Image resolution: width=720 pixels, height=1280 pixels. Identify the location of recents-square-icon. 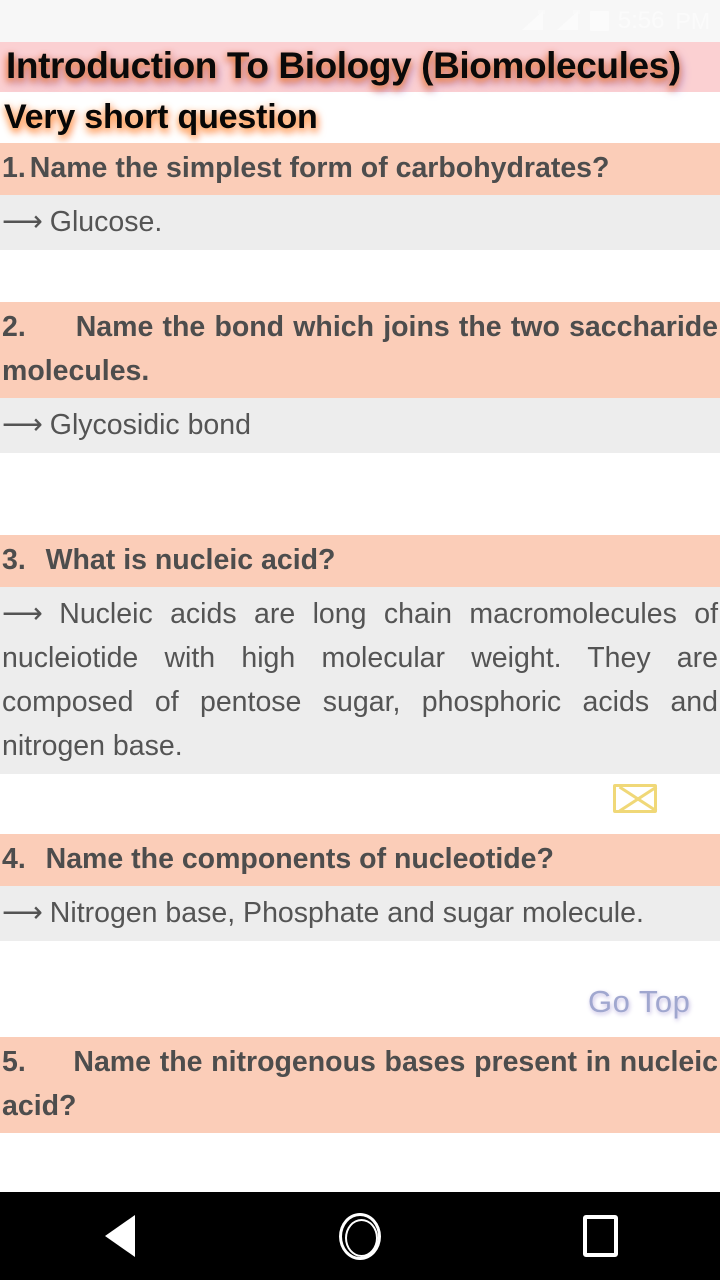
(600, 1236).